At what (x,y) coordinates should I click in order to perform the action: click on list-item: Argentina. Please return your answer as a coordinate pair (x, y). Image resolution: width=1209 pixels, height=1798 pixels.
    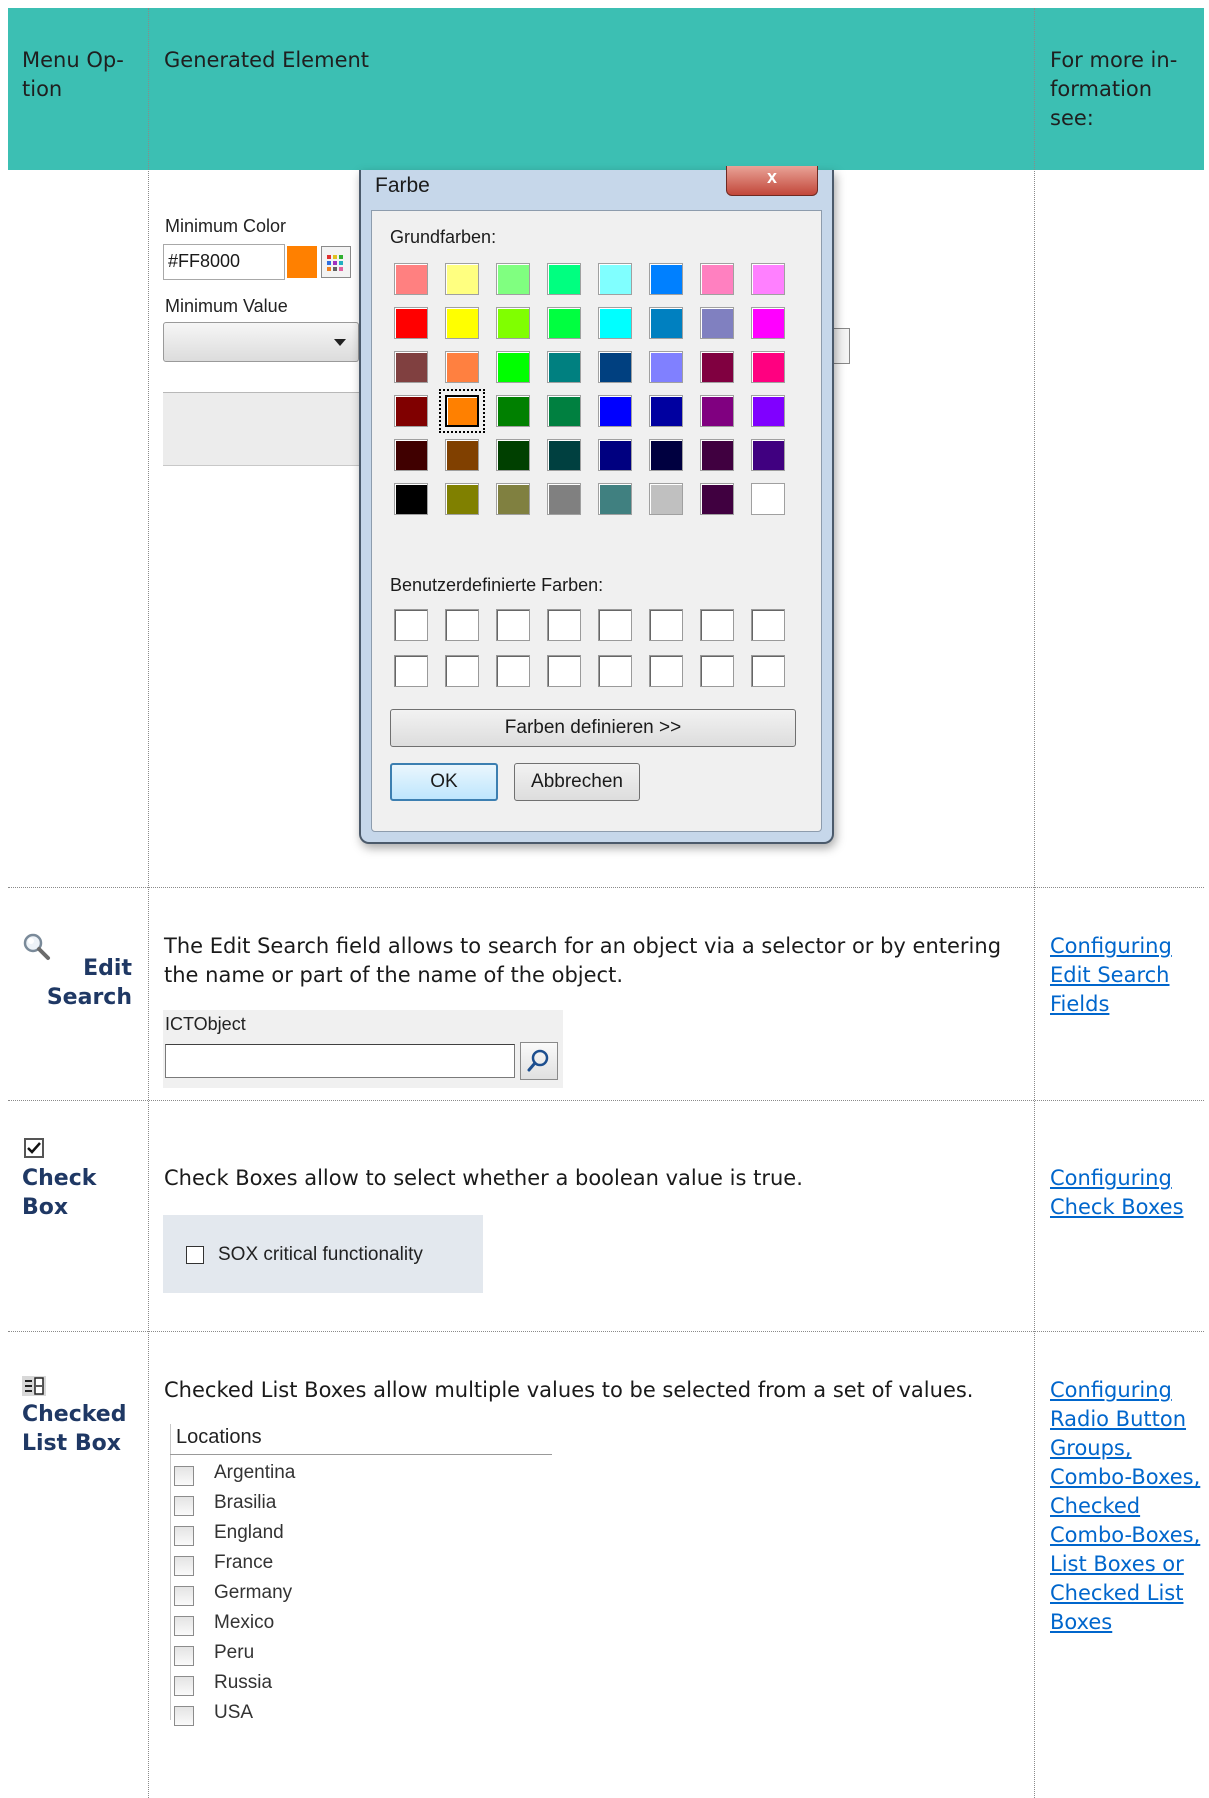
    Looking at the image, I should click on (324, 1475).